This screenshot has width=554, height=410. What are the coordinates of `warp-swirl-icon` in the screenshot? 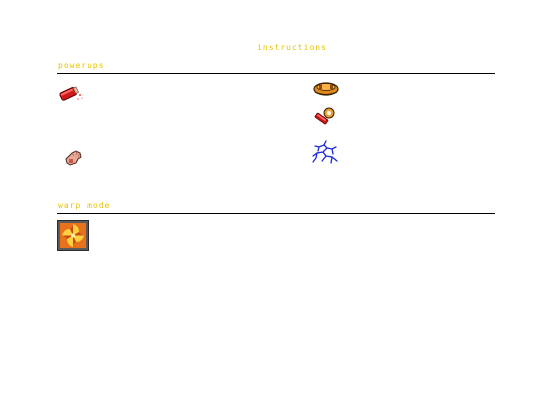 It's located at (73, 235).